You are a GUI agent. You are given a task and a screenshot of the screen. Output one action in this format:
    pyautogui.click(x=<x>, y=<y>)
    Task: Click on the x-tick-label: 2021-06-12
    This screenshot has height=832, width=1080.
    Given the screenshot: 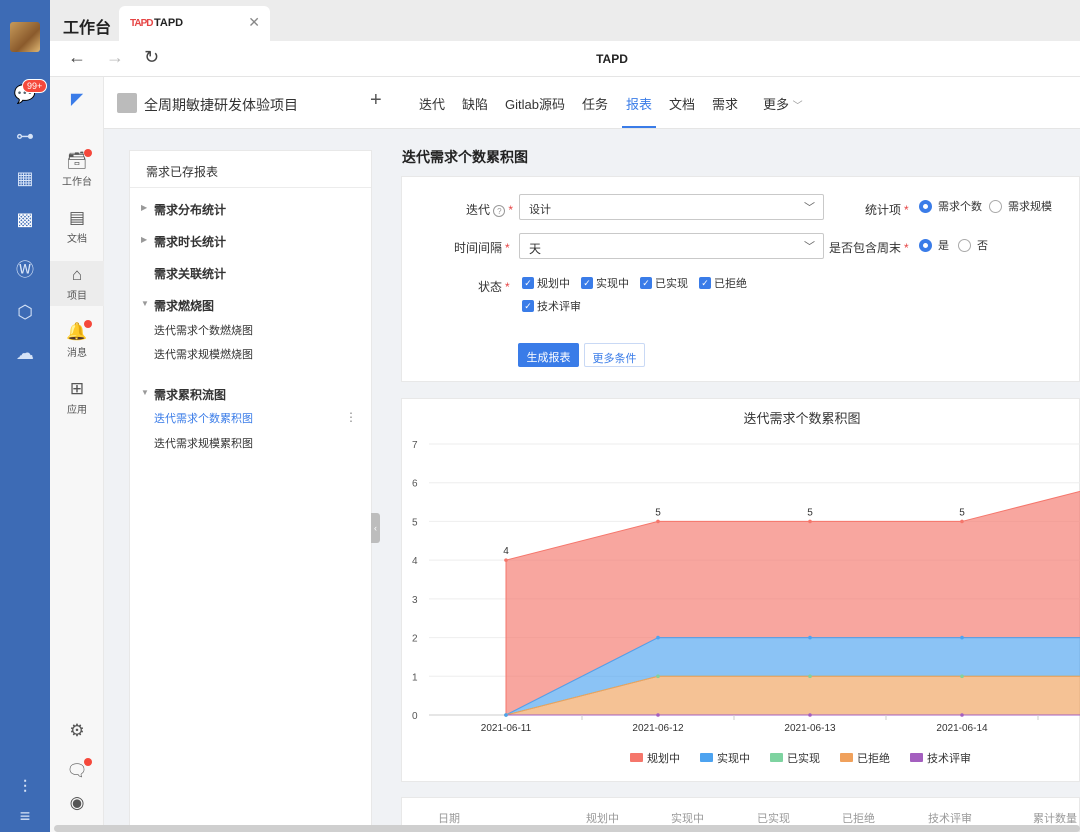 What is the action you would take?
    pyautogui.click(x=658, y=728)
    